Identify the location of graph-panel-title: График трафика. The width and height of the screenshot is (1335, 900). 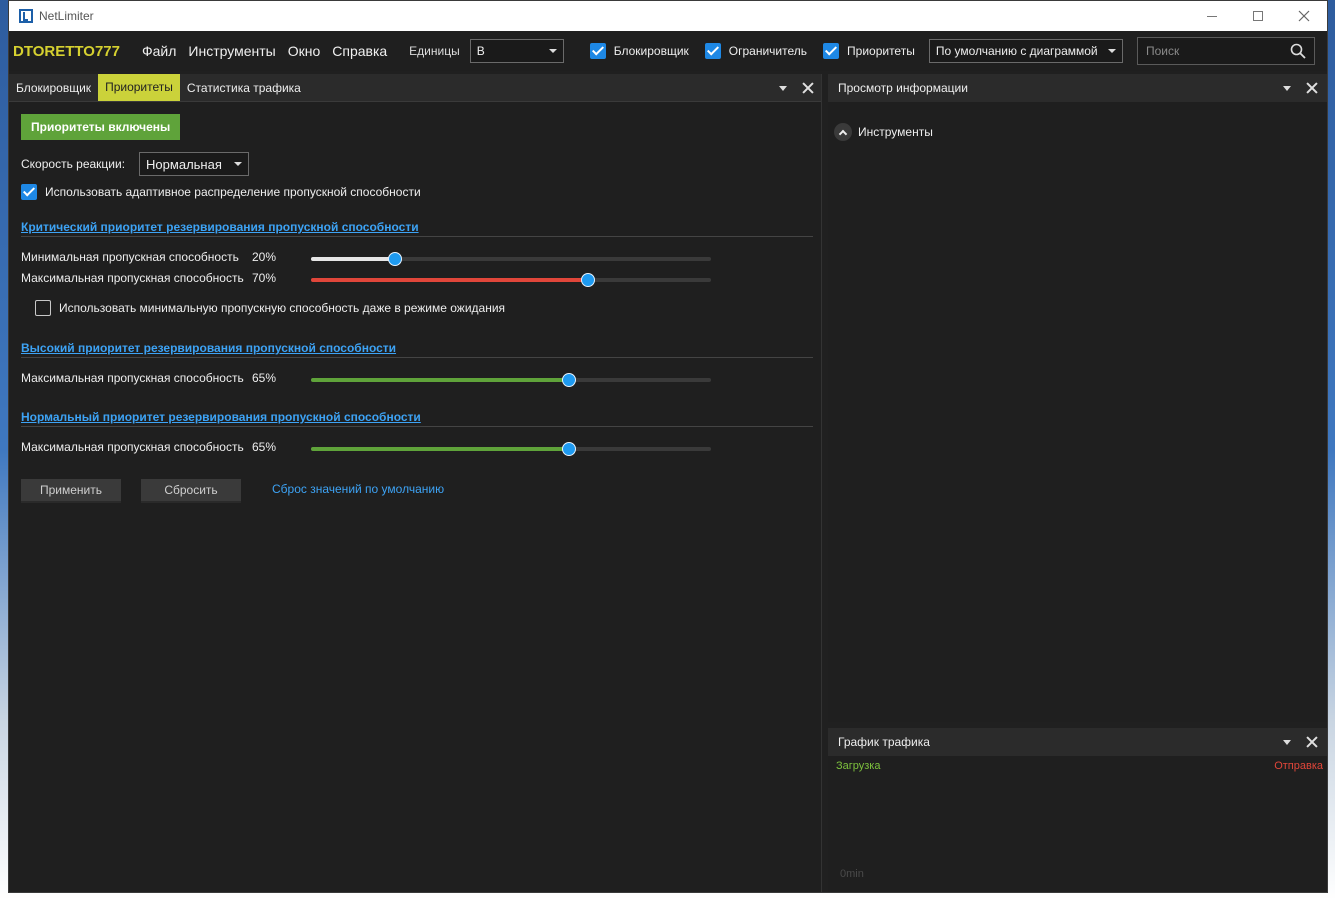
(884, 742).